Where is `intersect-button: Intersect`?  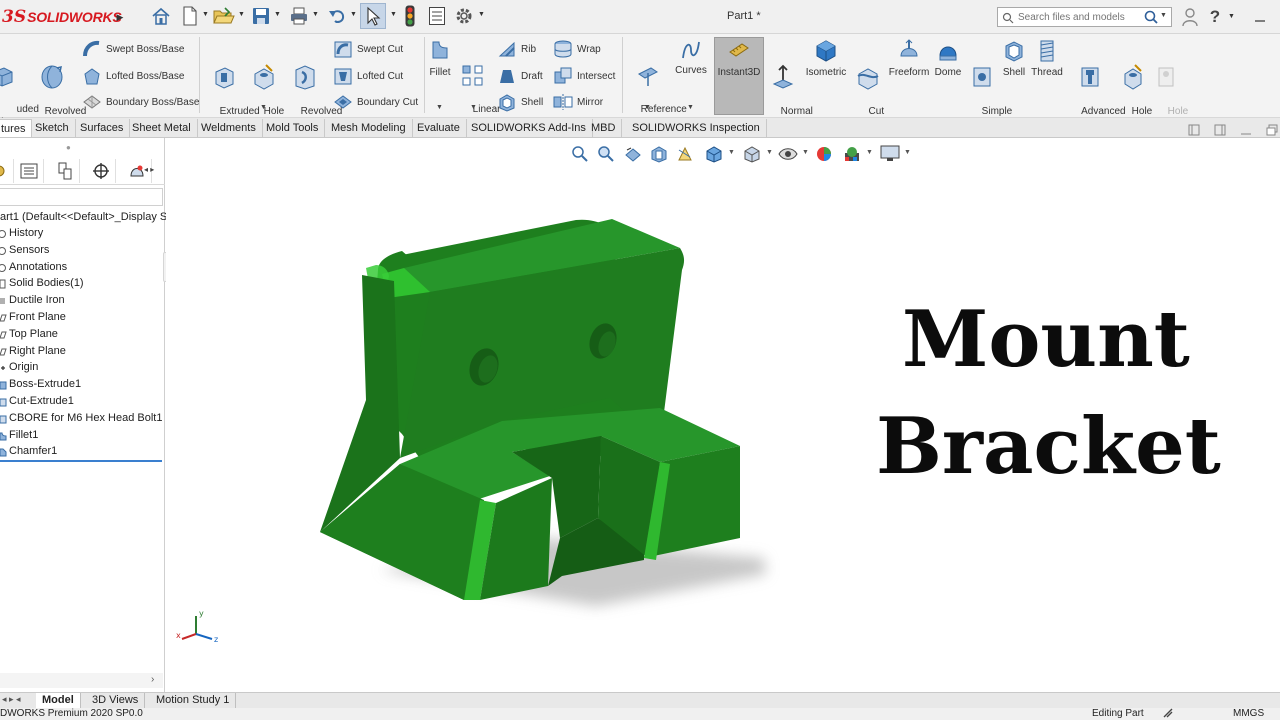
intersect-button: Intersect is located at coordinates (584, 76).